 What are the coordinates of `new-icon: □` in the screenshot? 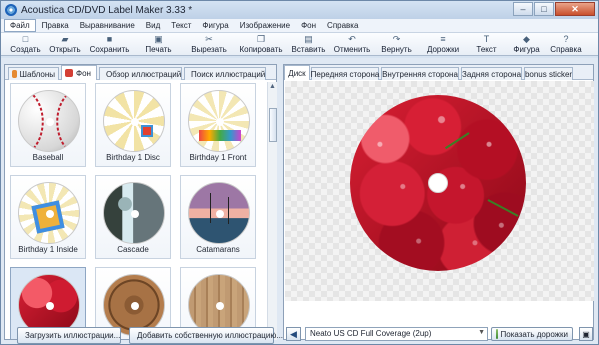 It's located at (25, 39).